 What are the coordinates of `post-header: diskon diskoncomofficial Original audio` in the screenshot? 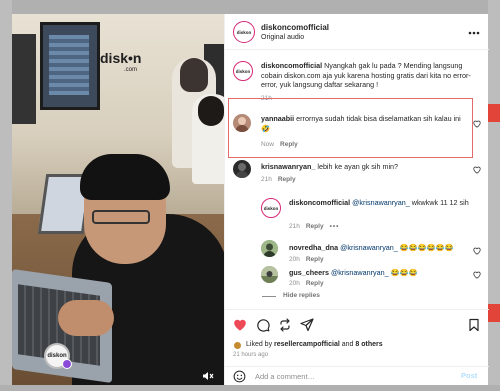 It's located at (357, 32).